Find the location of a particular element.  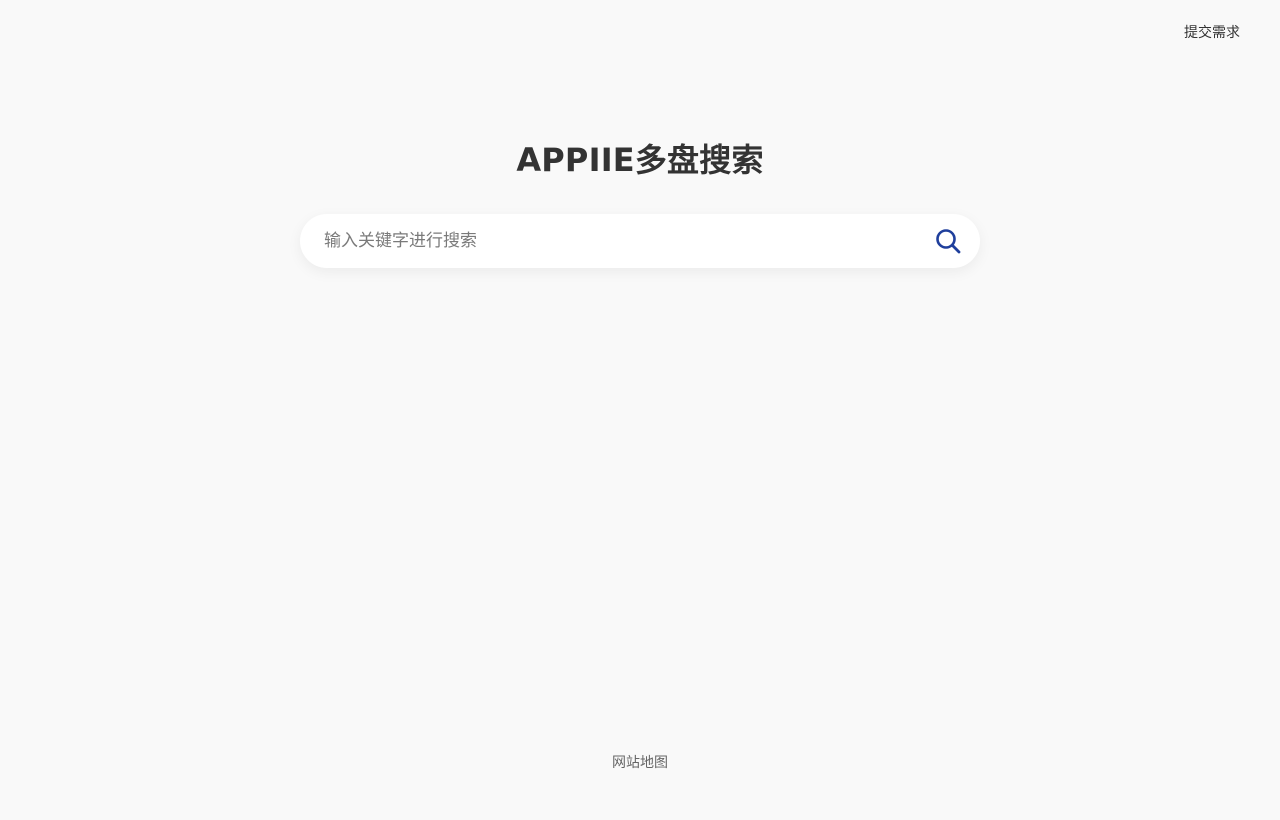

hero: APPIIE多盘搜索 is located at coordinates (640, 160).